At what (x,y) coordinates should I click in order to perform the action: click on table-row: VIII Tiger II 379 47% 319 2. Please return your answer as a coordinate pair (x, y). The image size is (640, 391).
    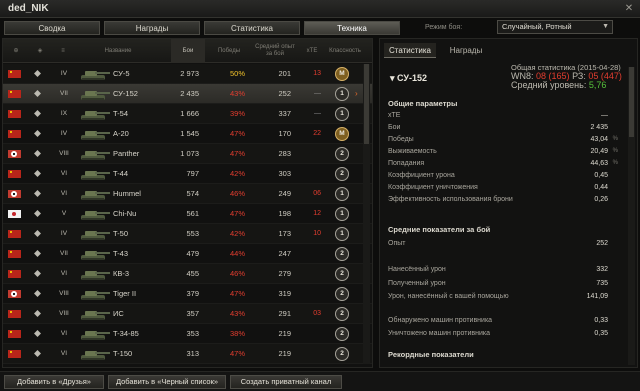
    Looking at the image, I should click on (187, 294).